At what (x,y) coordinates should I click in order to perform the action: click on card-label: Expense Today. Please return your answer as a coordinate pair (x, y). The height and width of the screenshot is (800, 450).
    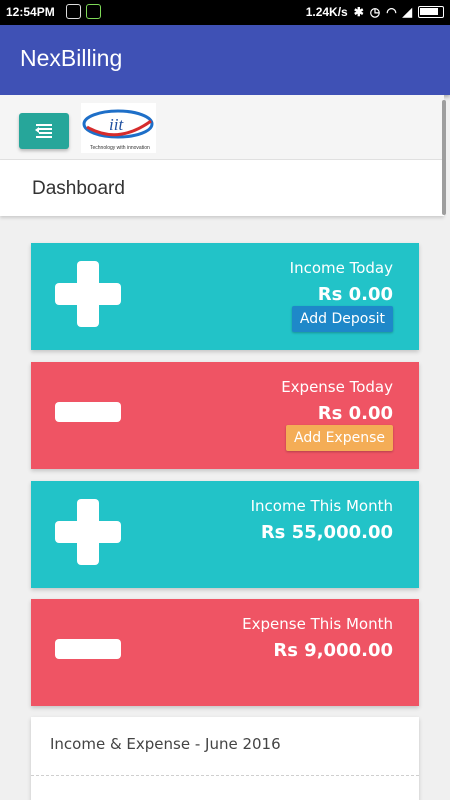
    Looking at the image, I should click on (337, 387).